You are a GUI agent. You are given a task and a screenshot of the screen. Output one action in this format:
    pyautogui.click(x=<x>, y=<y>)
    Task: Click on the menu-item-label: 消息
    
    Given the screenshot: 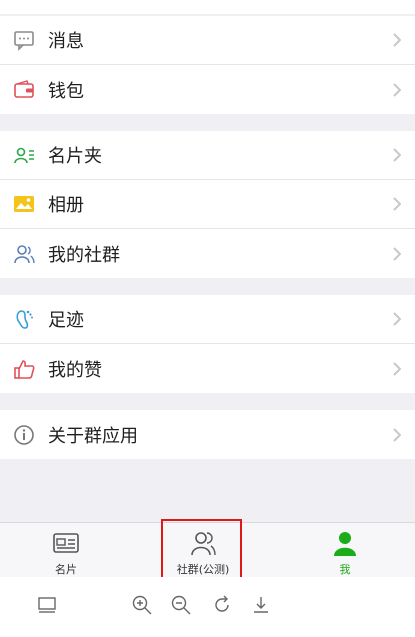 What is the action you would take?
    pyautogui.click(x=66, y=41)
    